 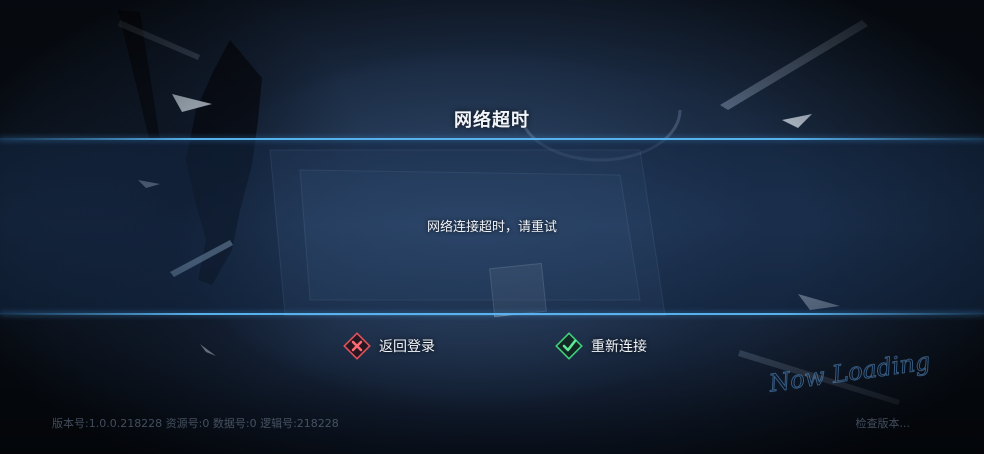 What do you see at coordinates (492, 120) in the screenshot?
I see `dialog-title: 网络超时` at bounding box center [492, 120].